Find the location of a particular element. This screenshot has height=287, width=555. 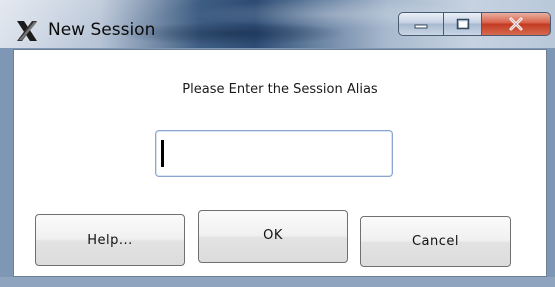

text-caret is located at coordinates (162, 153).